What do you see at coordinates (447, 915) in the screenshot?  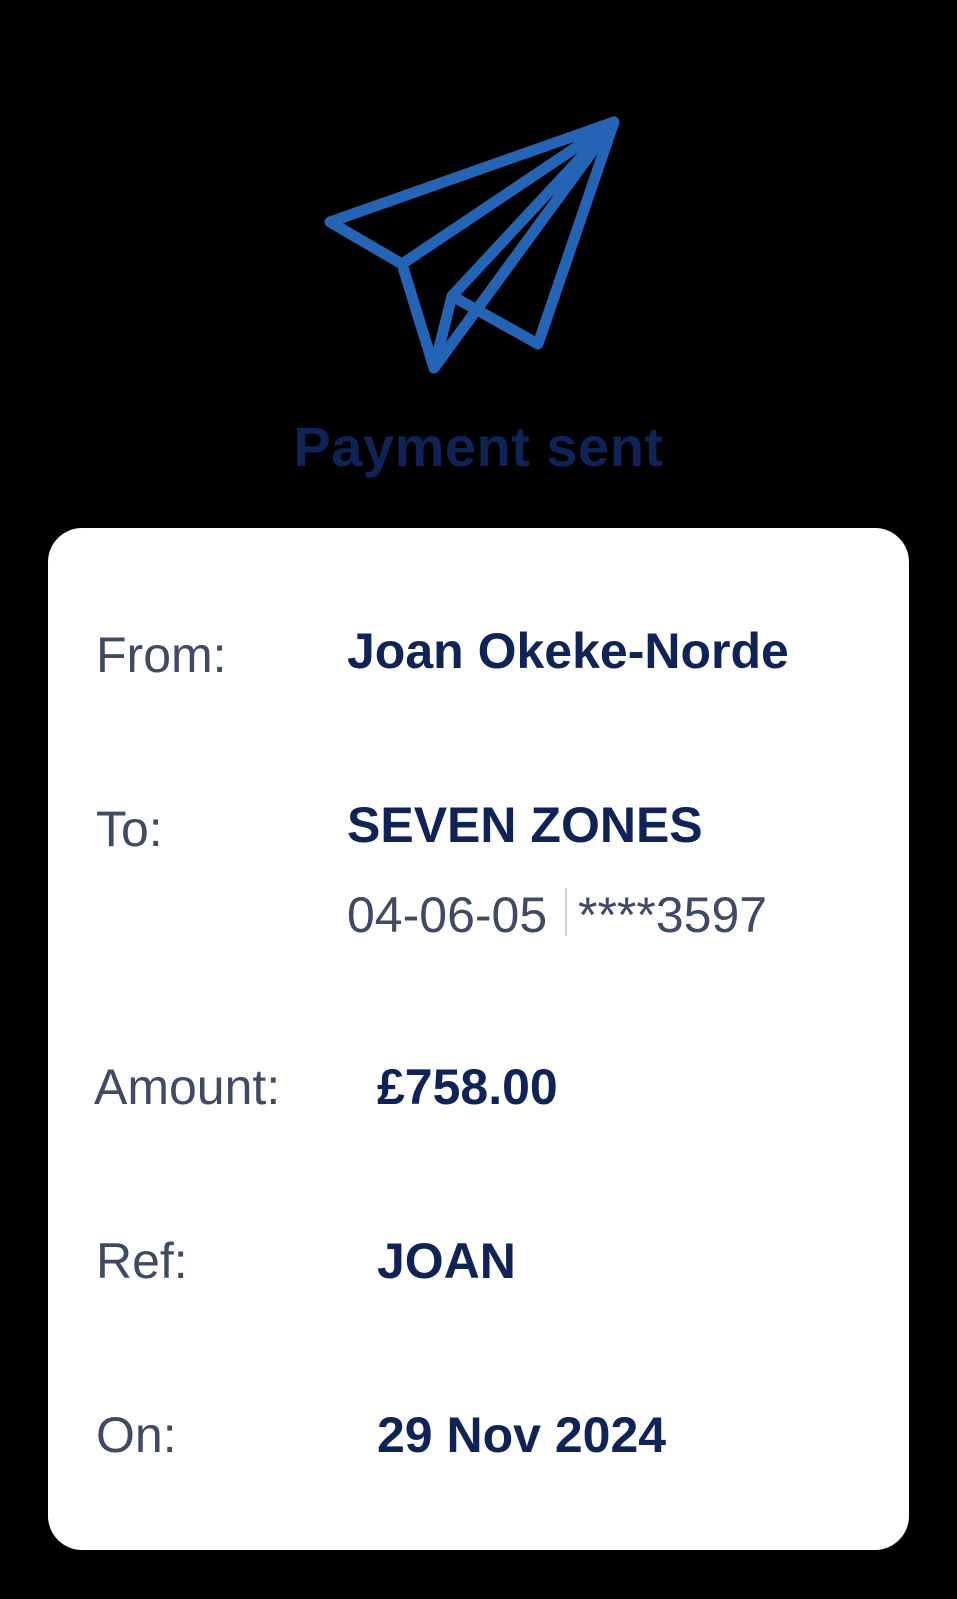 I see `to-sort-code: 04-06-05` at bounding box center [447, 915].